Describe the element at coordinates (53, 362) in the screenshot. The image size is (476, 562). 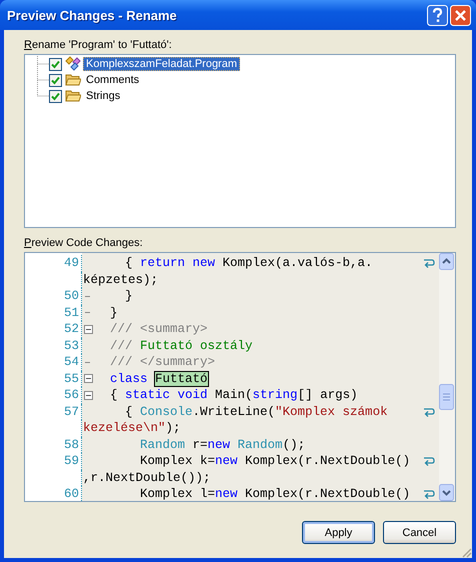
I see `line-number: 54` at that location.